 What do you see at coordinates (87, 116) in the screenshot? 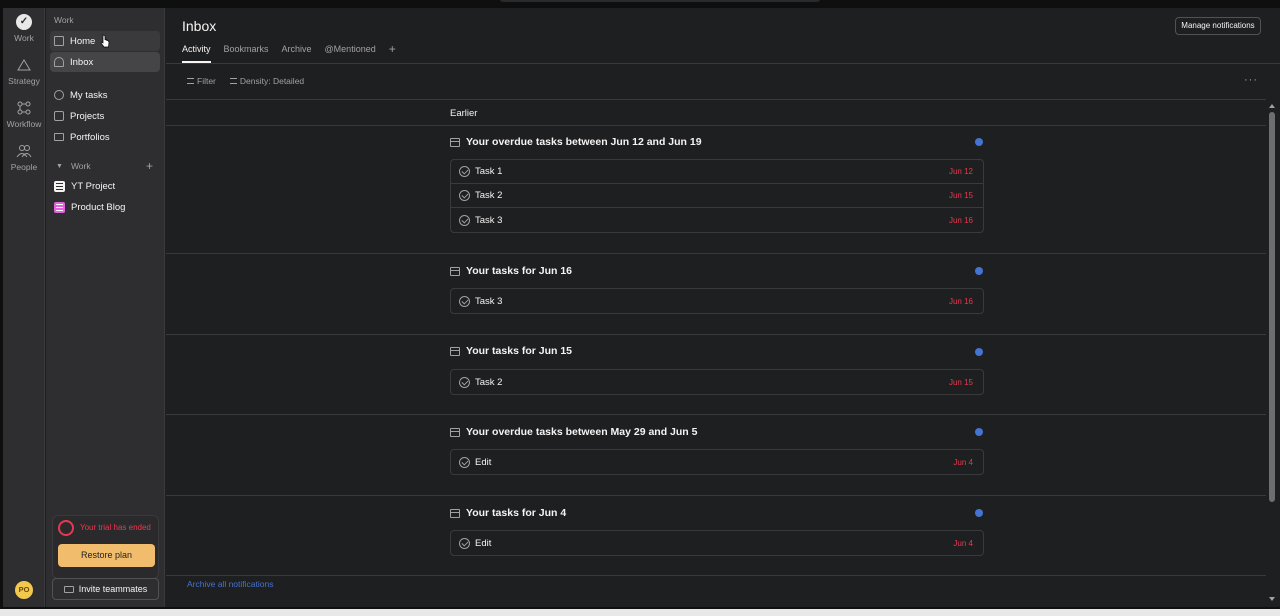
I see `sidebar-item-label: Projects` at bounding box center [87, 116].